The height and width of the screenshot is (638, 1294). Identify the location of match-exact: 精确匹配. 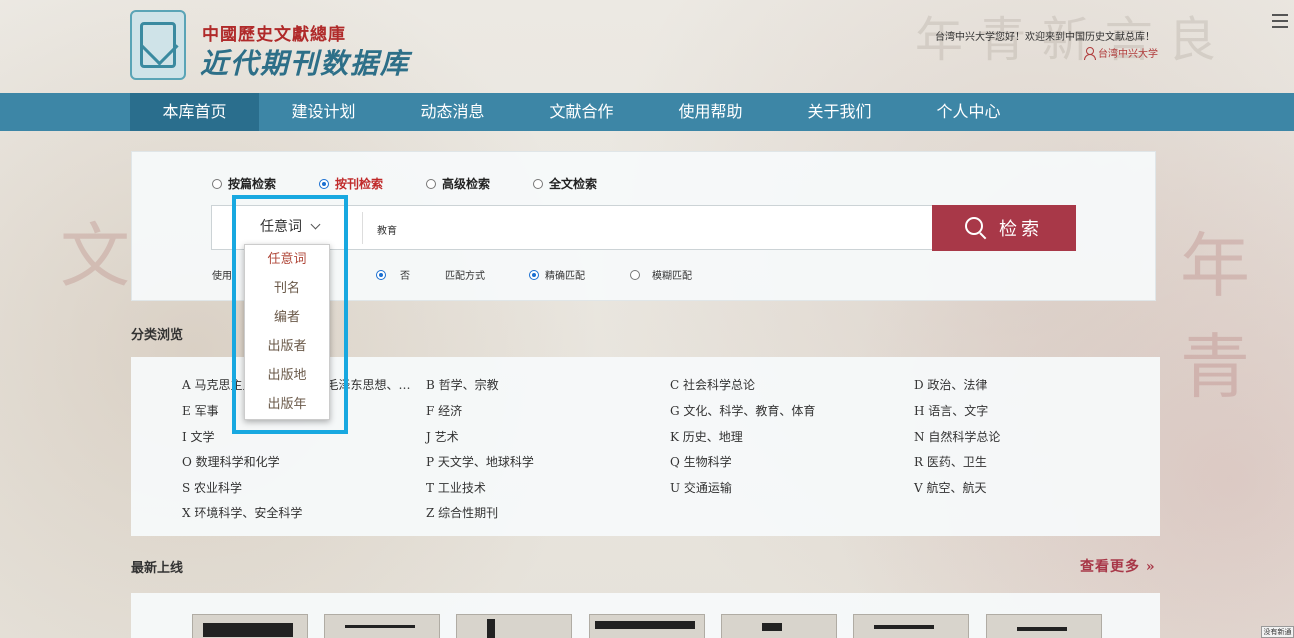
(557, 274).